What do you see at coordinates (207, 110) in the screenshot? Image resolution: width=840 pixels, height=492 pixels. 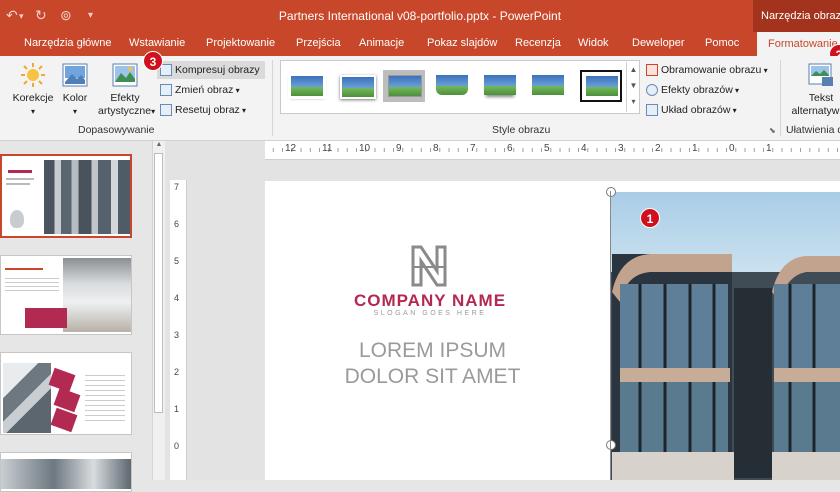 I see `reset-picture-label: Resetuj obraz` at bounding box center [207, 110].